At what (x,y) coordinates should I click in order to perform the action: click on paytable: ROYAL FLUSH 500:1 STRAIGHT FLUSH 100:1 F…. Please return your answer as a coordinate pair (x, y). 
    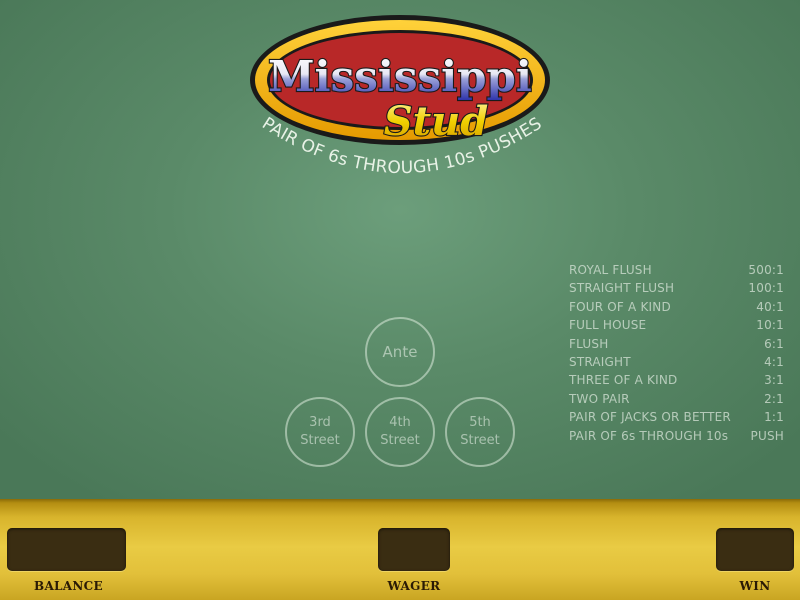
    Looking at the image, I should click on (676, 353).